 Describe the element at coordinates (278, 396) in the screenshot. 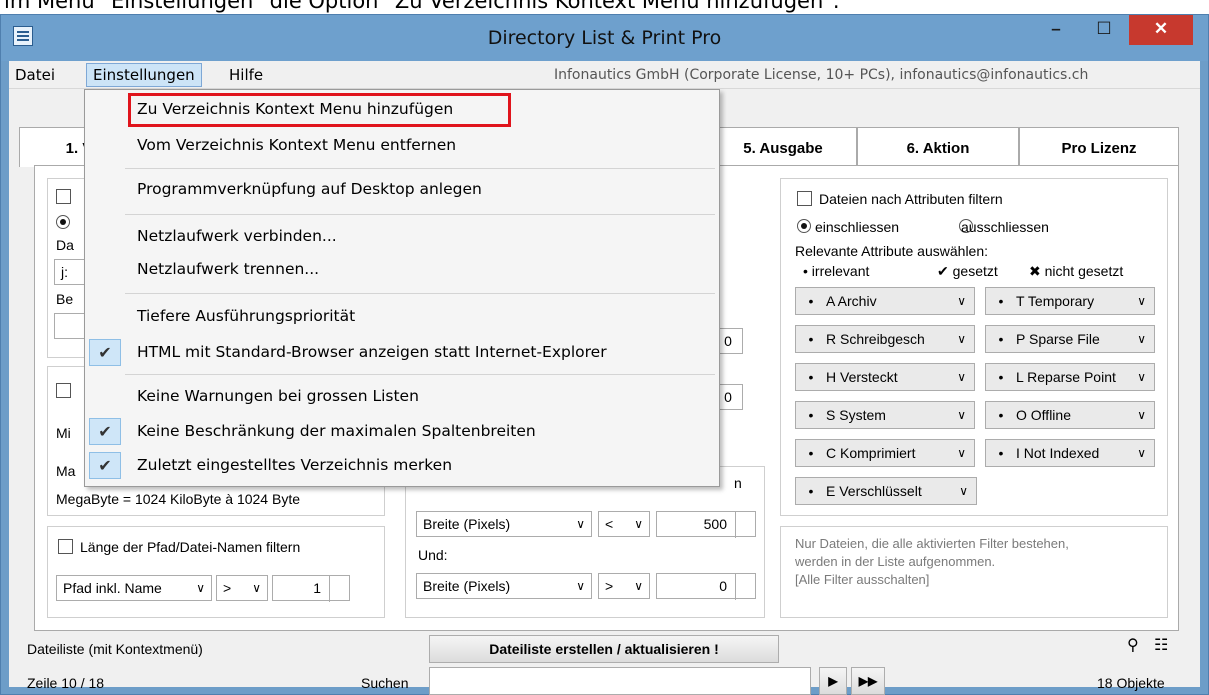

I see `menu-item-label: Keine Warnungen bei grossen Listen` at that location.